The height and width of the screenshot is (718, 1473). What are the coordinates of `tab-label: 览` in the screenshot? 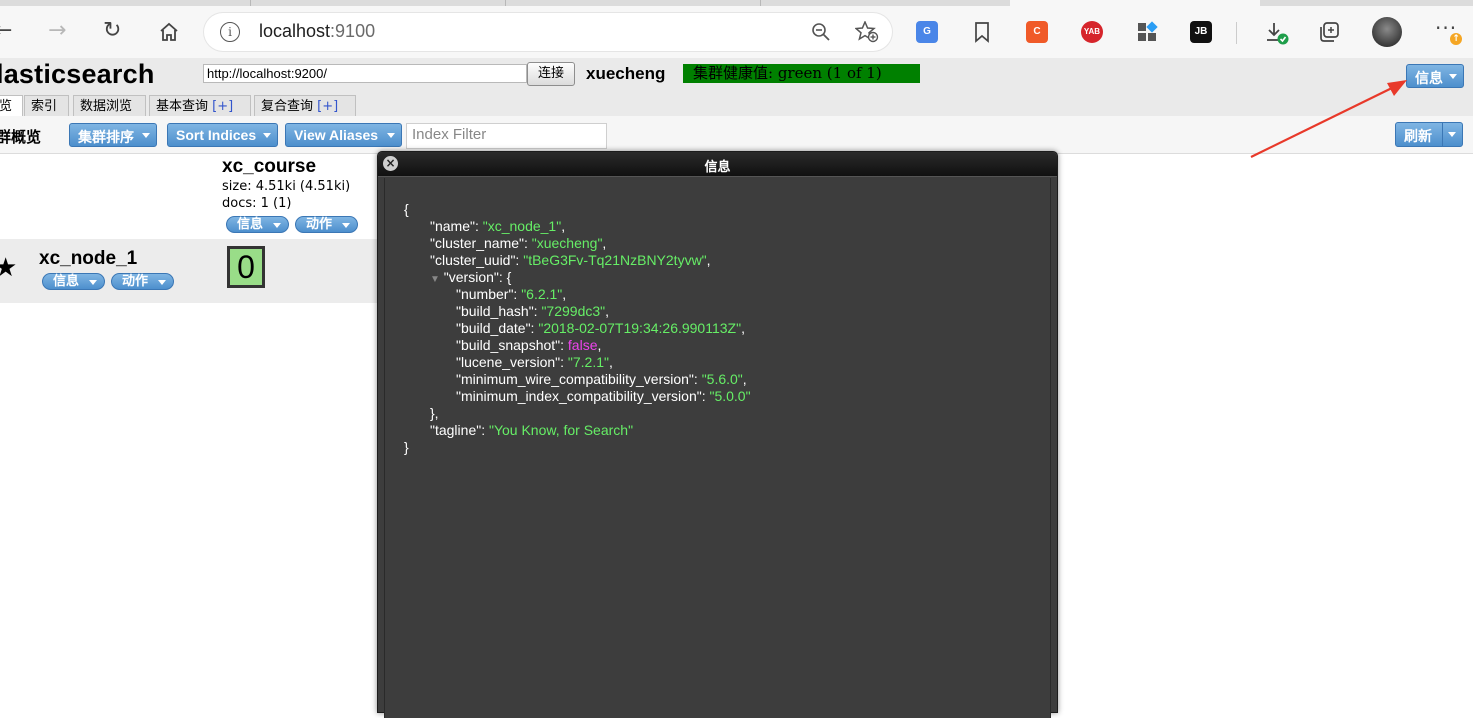 It's located at (6, 106).